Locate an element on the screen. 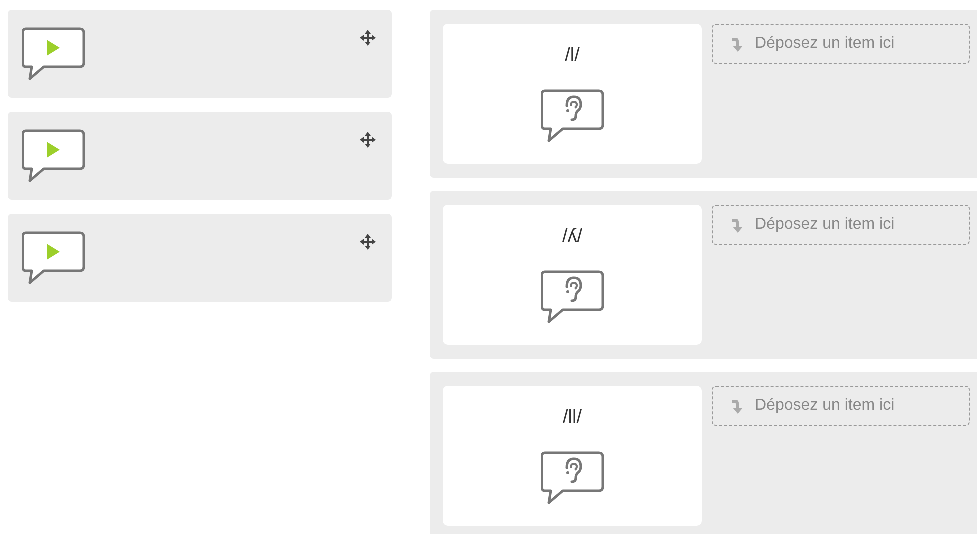 This screenshot has height=534, width=977. phoneme-label: /l/ is located at coordinates (572, 55).